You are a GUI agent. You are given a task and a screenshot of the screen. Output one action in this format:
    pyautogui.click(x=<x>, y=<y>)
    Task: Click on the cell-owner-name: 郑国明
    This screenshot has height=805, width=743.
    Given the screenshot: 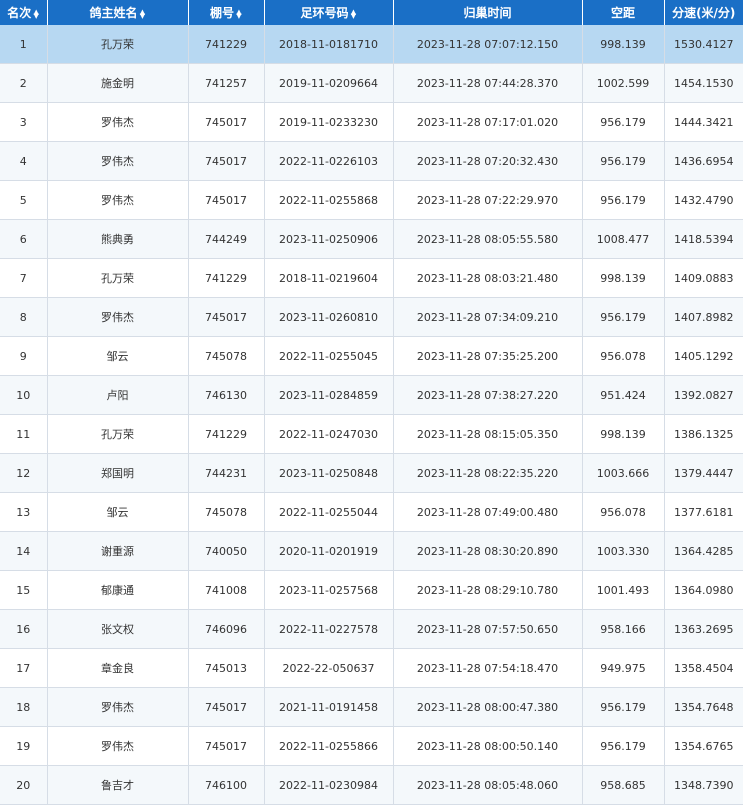 What is the action you would take?
    pyautogui.click(x=118, y=473)
    